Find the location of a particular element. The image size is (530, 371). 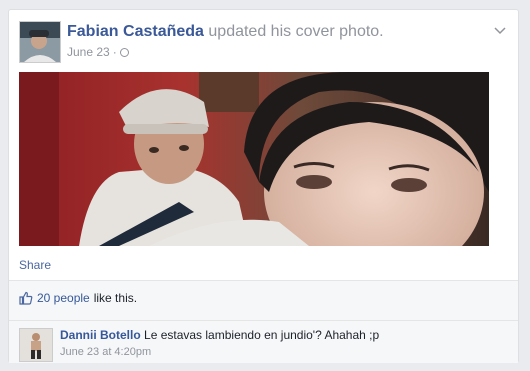

author-name-link: Fabian Castañeda is located at coordinates (135, 31).